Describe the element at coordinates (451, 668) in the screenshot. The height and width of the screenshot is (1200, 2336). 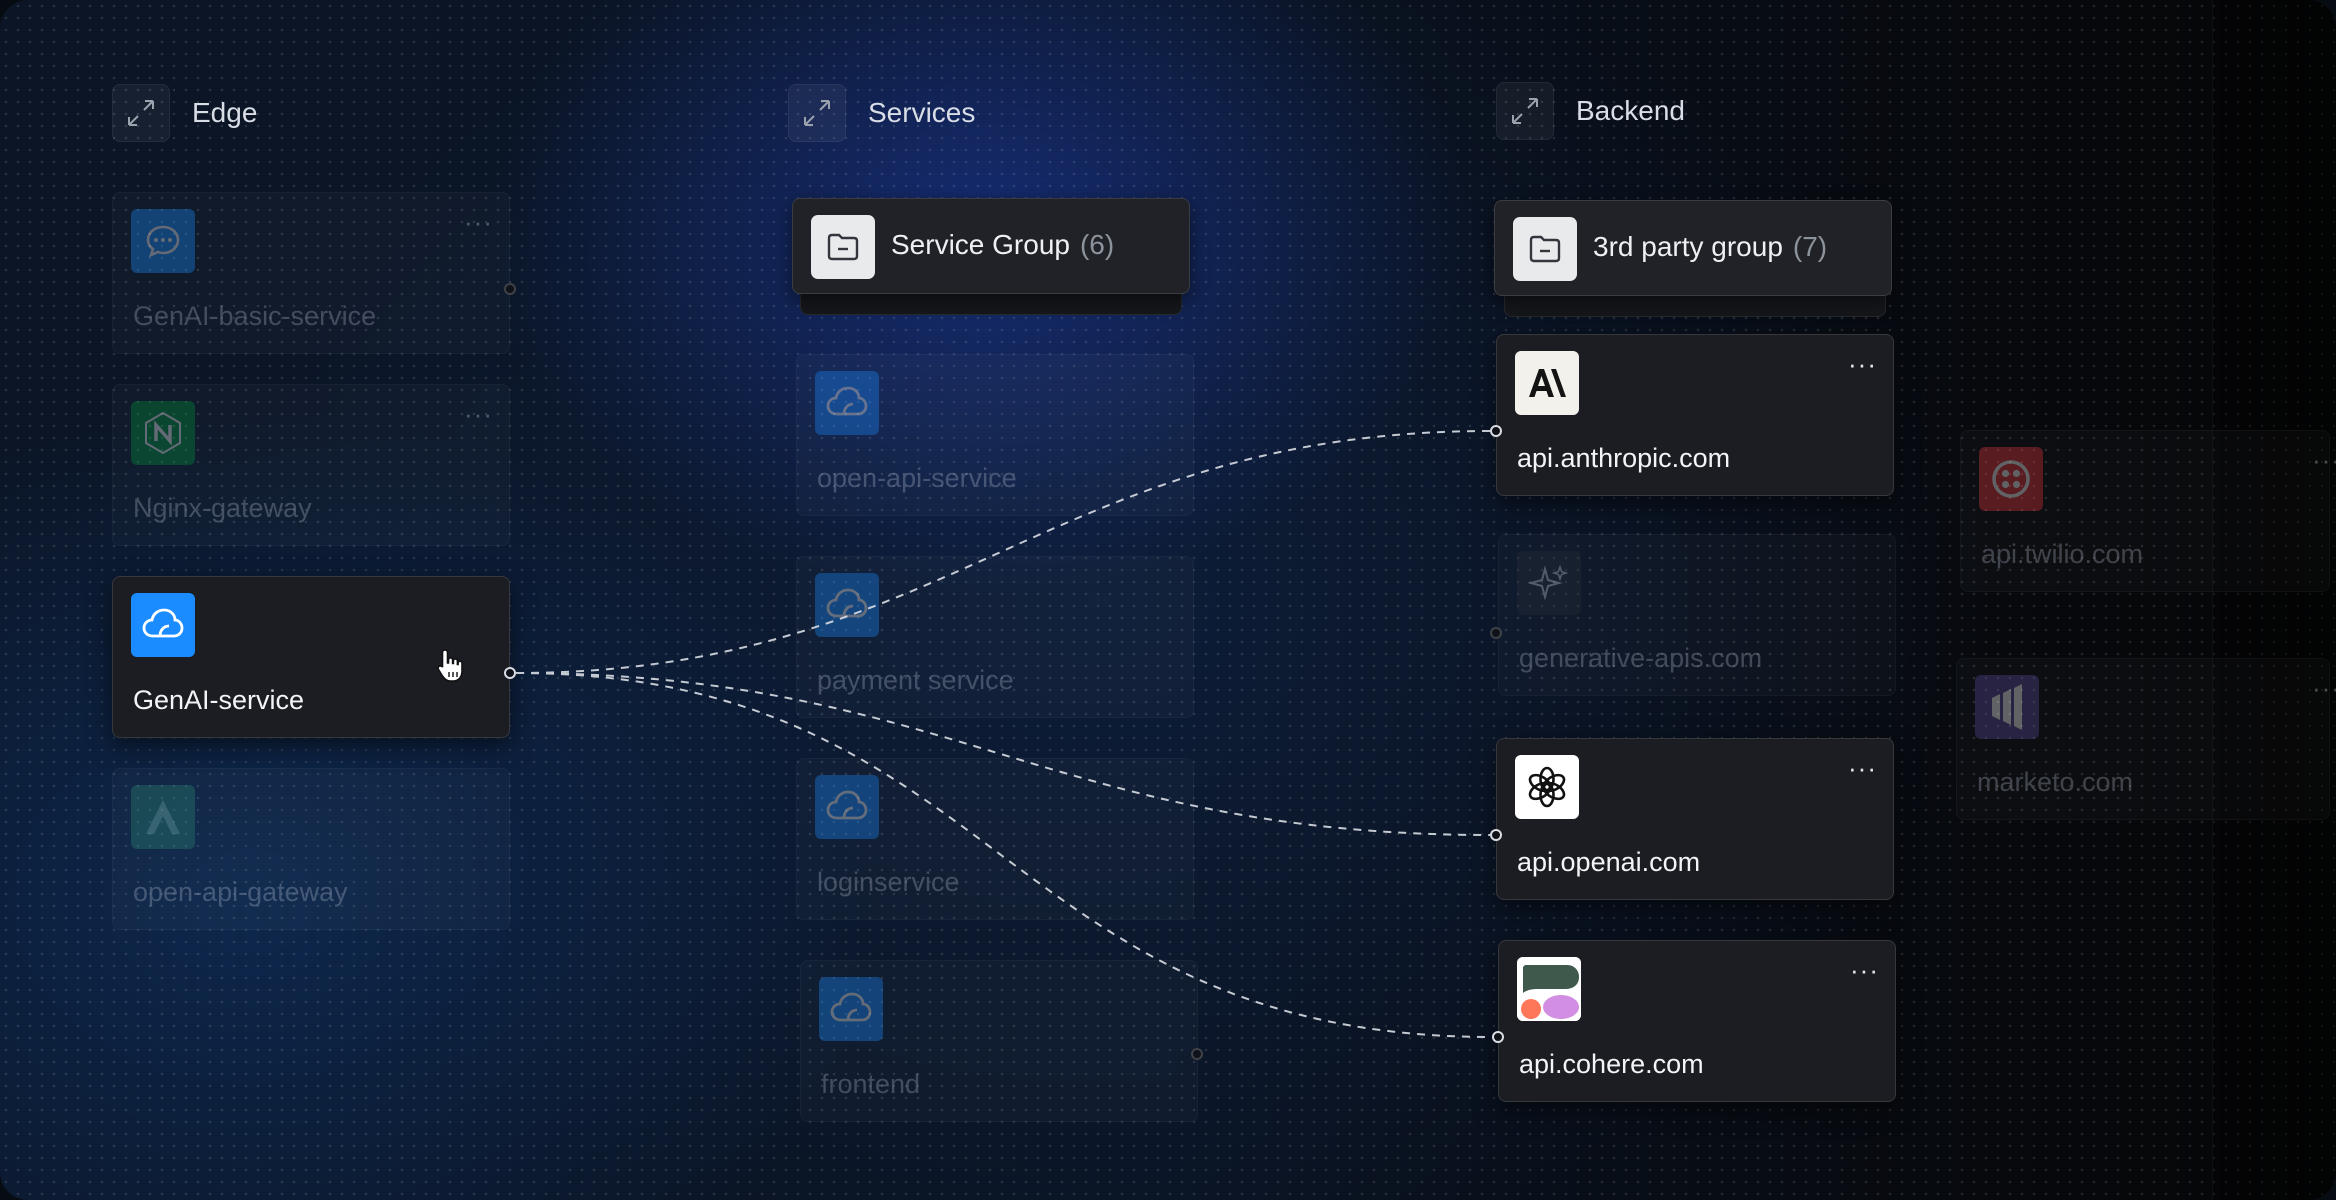
I see `hand-cursor-icon` at that location.